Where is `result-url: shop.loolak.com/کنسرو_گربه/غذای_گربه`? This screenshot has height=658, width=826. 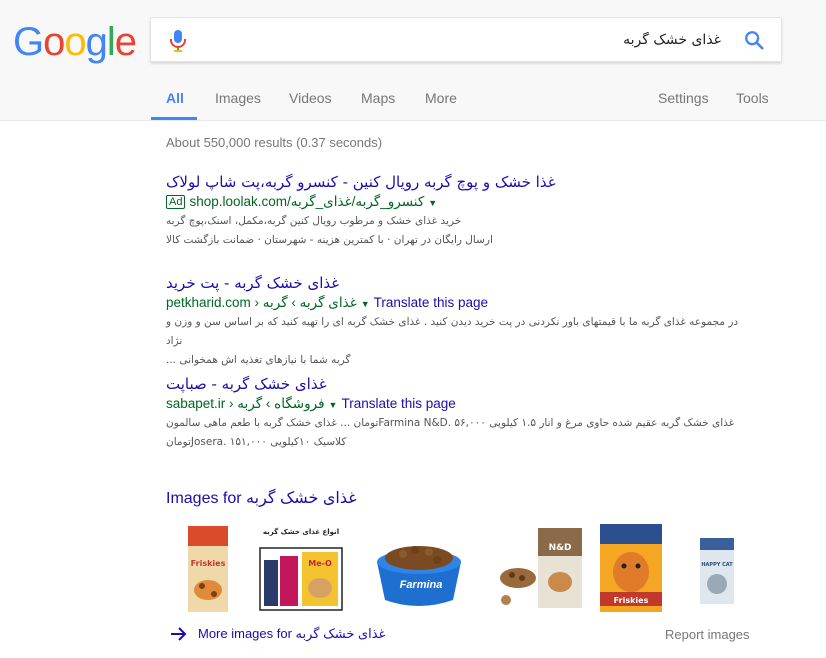
result-url: shop.loolak.com/کنسرو_گربه/غذای_گربه is located at coordinates (307, 201).